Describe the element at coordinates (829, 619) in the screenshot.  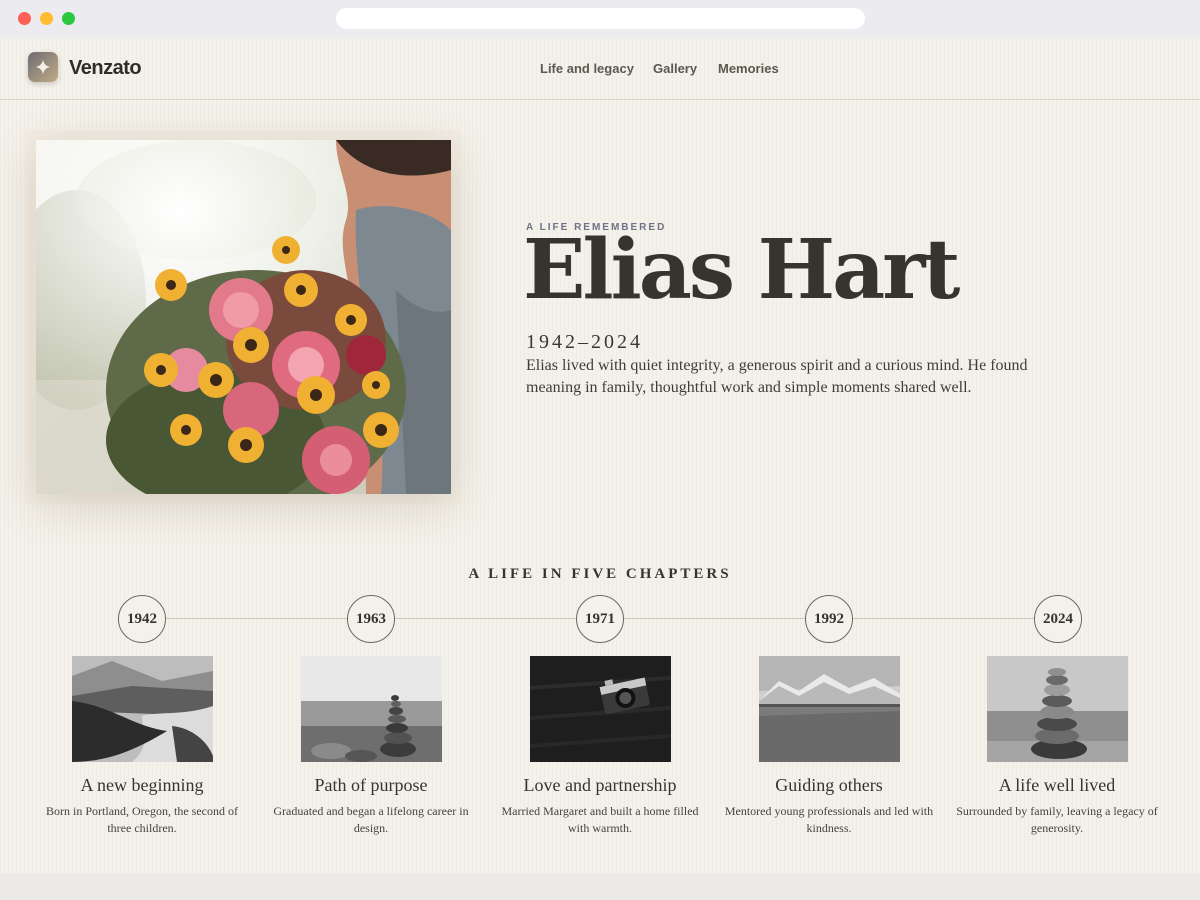
I see `year-marker: 1992` at that location.